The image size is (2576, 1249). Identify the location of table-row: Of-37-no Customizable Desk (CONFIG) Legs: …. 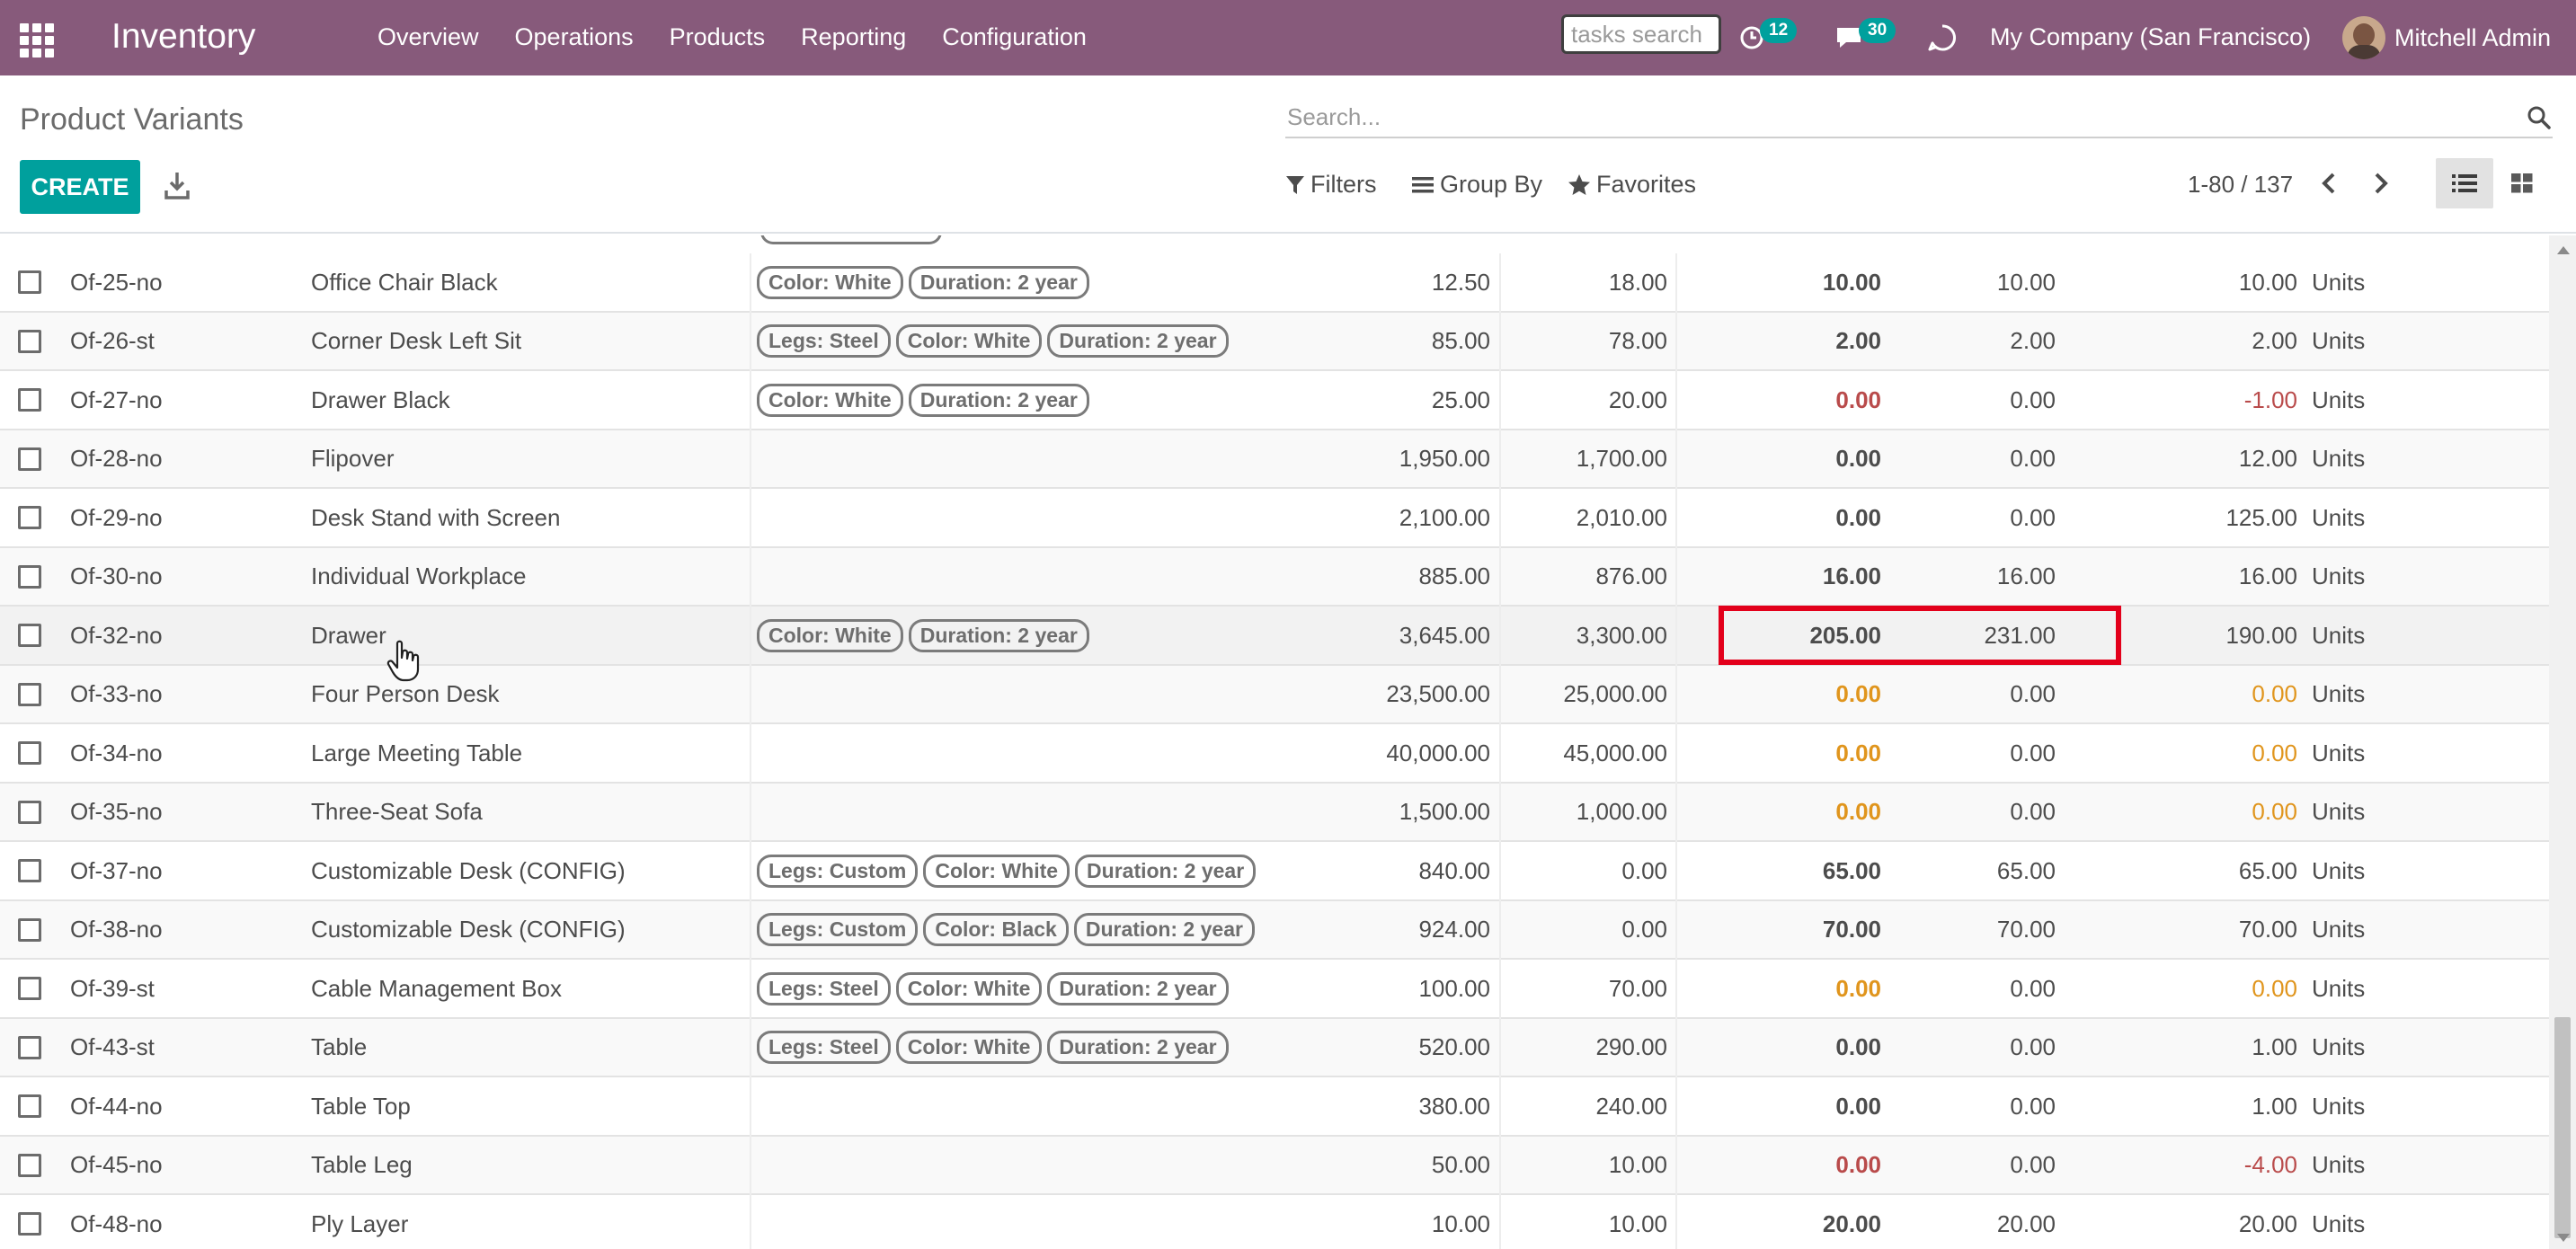
(1274, 871).